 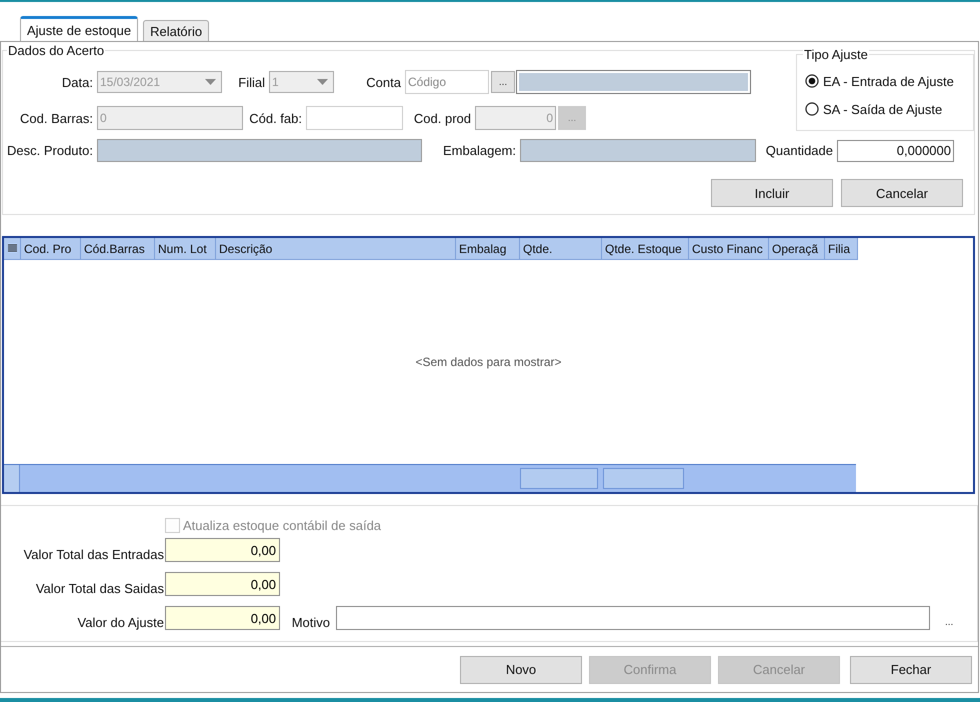 What do you see at coordinates (447, 82) in the screenshot?
I see `account-code-field: Código` at bounding box center [447, 82].